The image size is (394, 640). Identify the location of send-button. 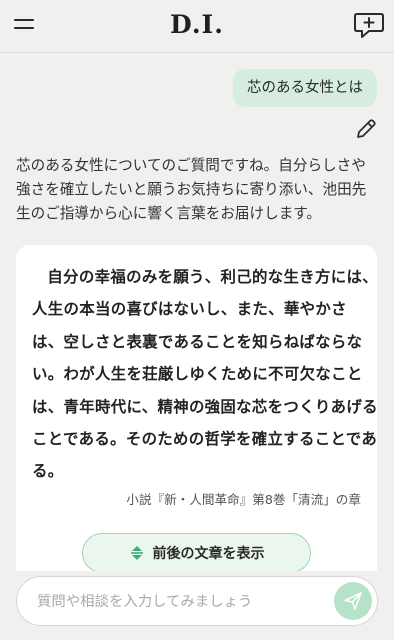
(353, 601).